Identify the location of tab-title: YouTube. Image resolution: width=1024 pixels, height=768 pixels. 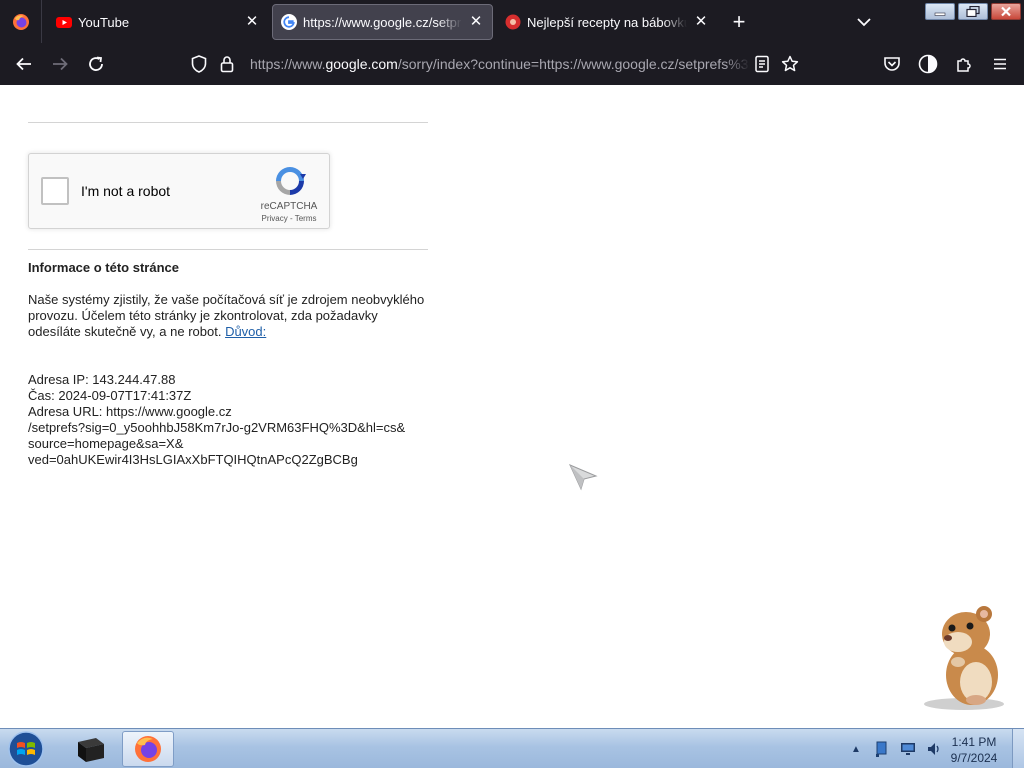
(104, 22).